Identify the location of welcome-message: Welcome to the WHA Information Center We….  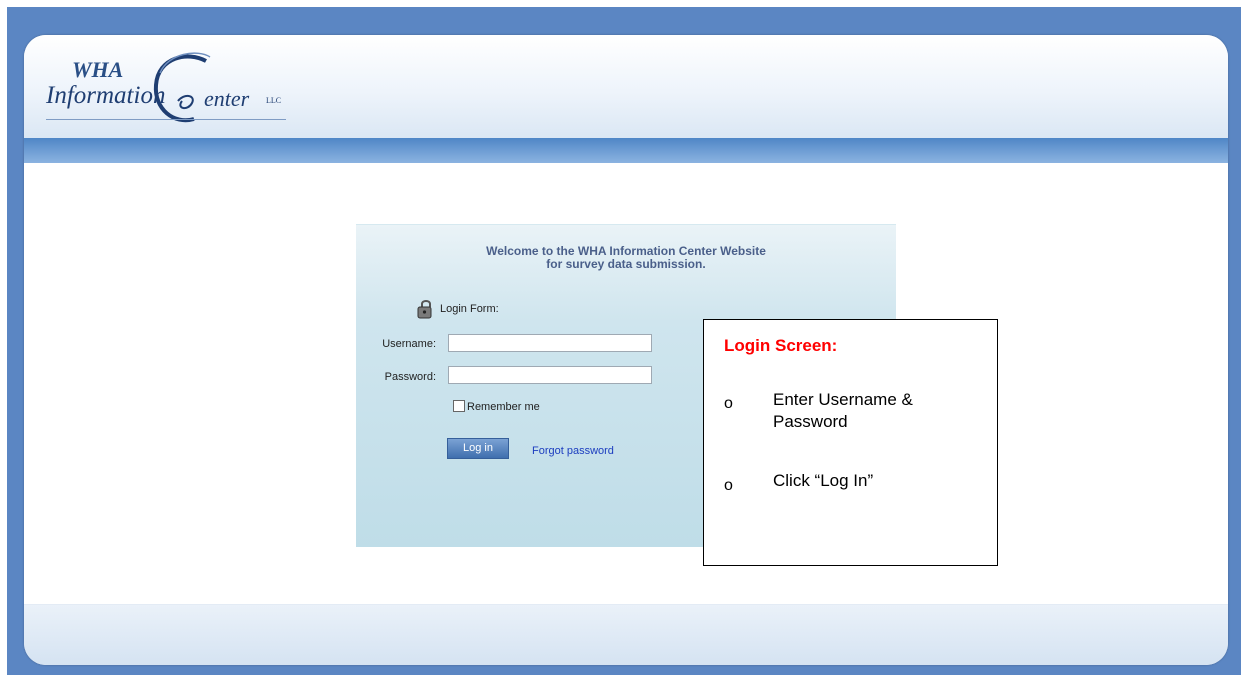
(626, 258).